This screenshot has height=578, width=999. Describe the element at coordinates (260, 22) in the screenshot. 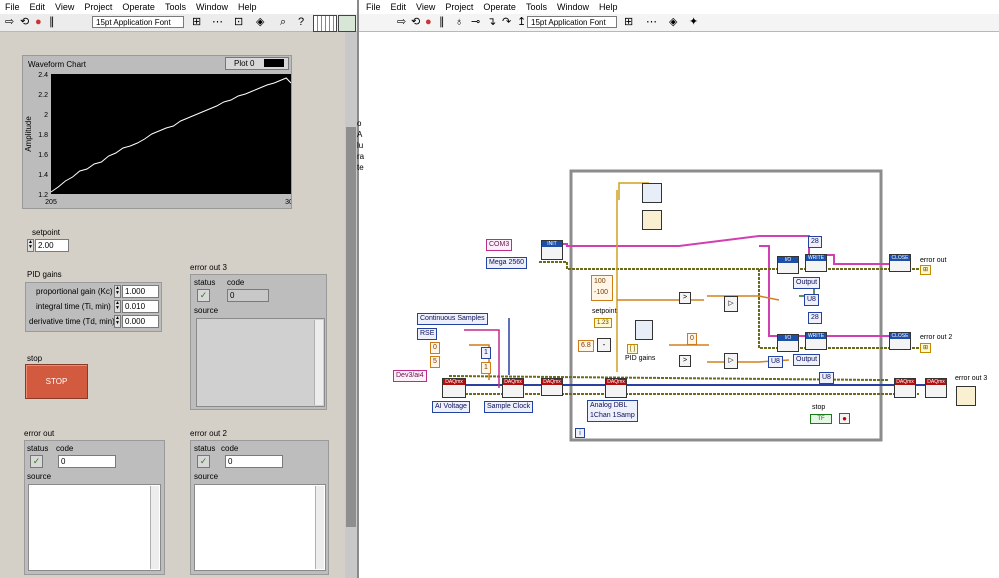

I see `reorder-icon: ◈` at that location.